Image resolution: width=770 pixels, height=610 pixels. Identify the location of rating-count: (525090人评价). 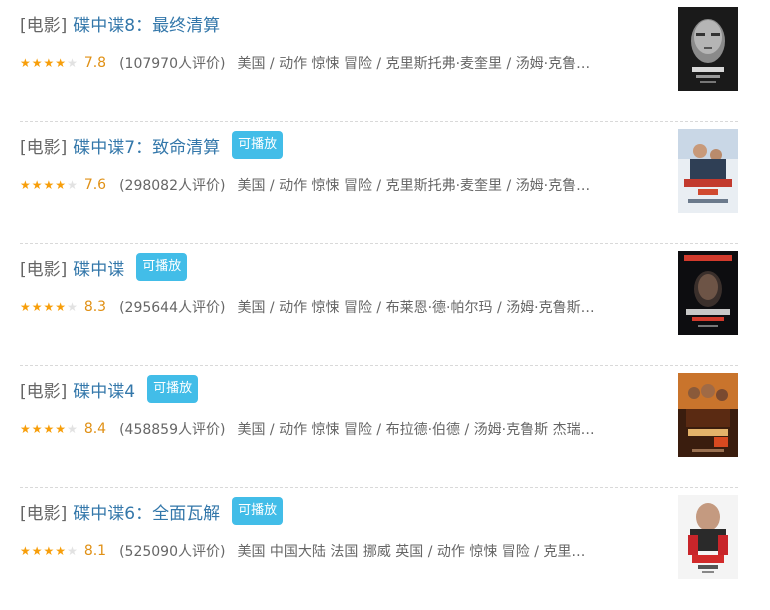
(172, 552).